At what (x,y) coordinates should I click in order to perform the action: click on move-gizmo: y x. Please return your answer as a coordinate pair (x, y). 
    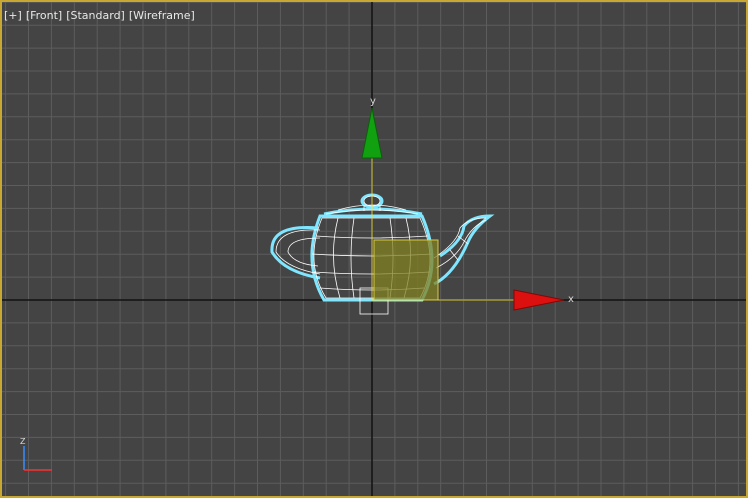
    Looking at the image, I should click on (467, 203).